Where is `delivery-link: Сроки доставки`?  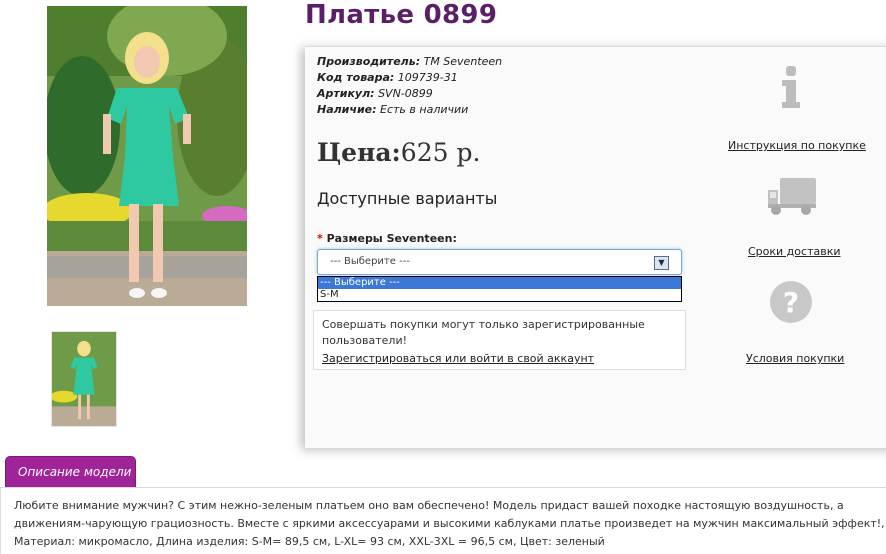
delivery-link: Сроки доставки is located at coordinates (794, 251).